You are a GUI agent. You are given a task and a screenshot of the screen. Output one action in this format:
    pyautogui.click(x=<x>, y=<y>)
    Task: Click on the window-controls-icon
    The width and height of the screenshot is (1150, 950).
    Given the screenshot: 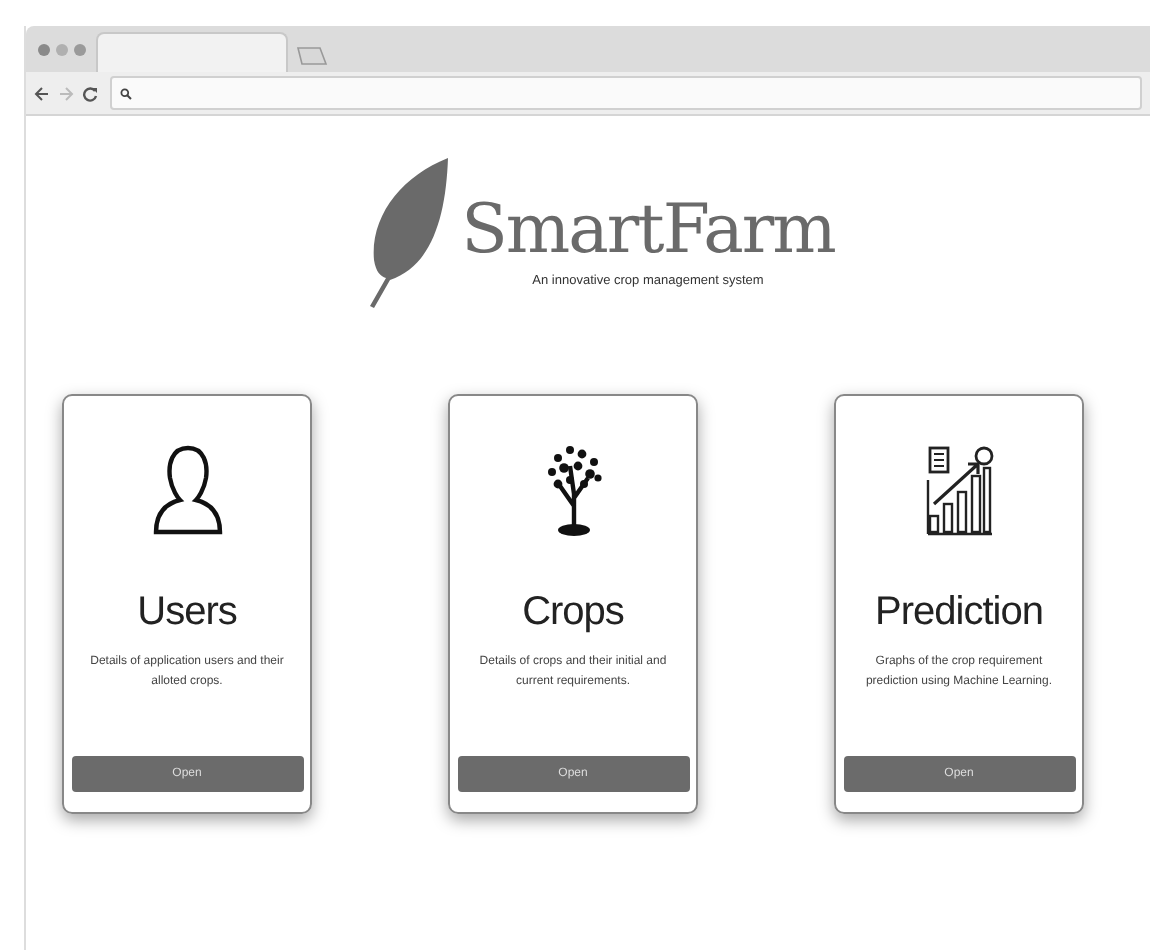 What is the action you would take?
    pyautogui.click(x=62, y=49)
    